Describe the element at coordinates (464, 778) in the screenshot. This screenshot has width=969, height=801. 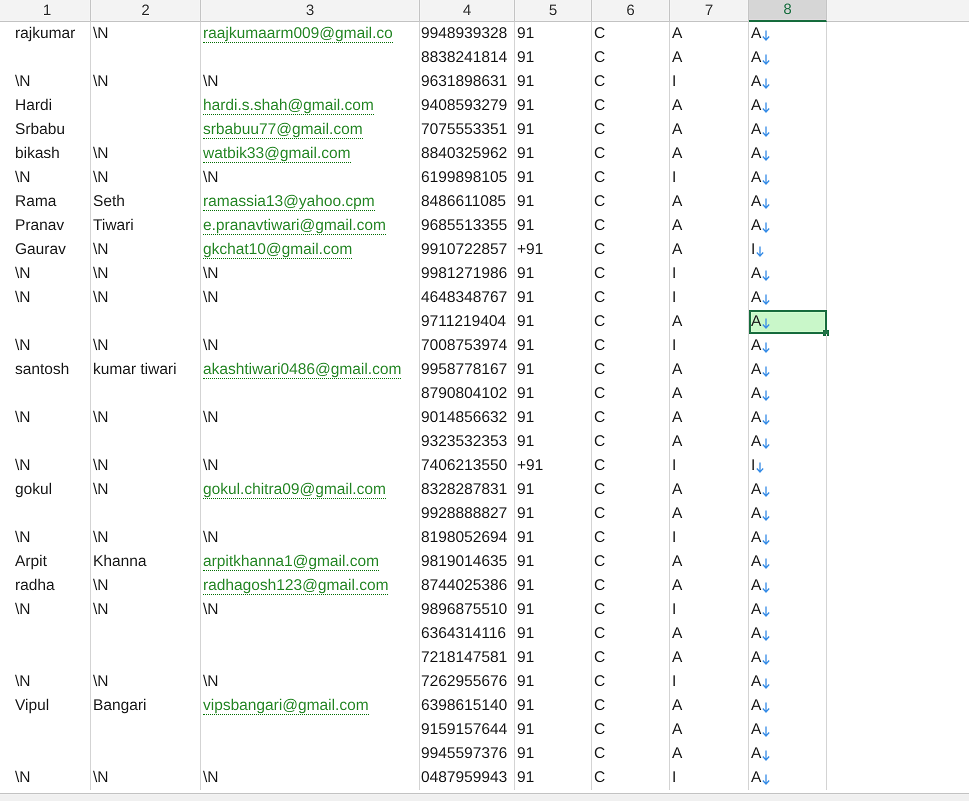
I see `cell-text: 0487959943` at that location.